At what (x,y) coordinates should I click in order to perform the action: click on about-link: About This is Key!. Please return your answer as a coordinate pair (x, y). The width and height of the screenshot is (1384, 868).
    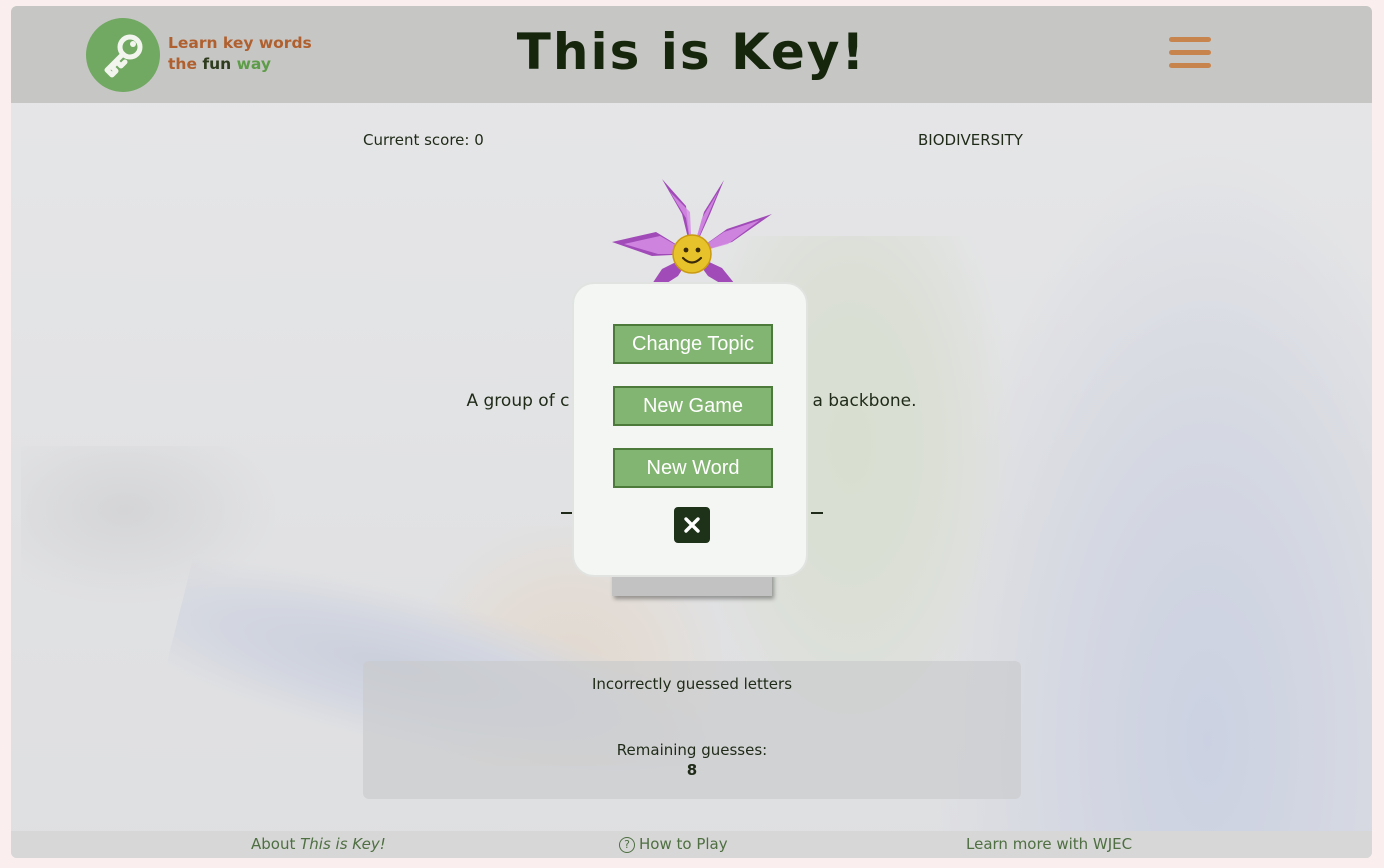
    Looking at the image, I should click on (318, 844).